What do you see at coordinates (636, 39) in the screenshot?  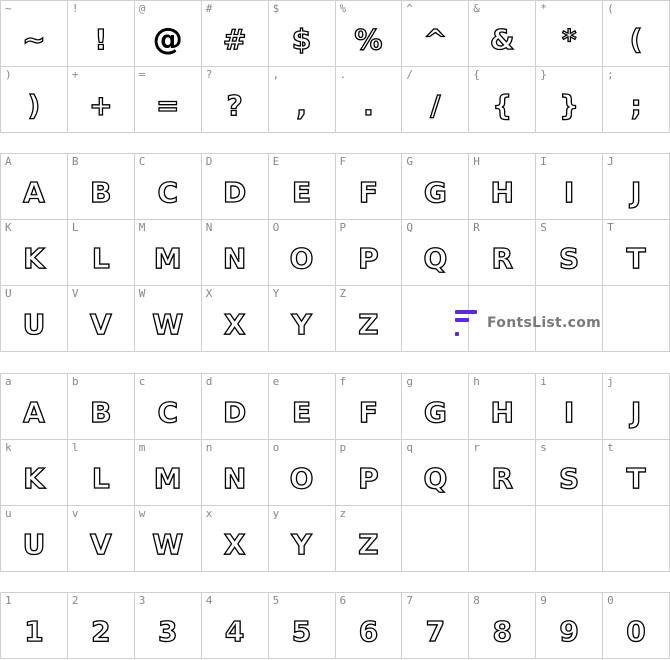 I see `glyph-sample: (` at bounding box center [636, 39].